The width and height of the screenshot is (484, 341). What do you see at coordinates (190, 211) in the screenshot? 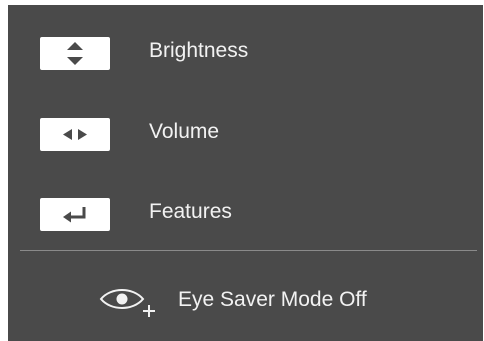
I see `features-label: Features` at bounding box center [190, 211].